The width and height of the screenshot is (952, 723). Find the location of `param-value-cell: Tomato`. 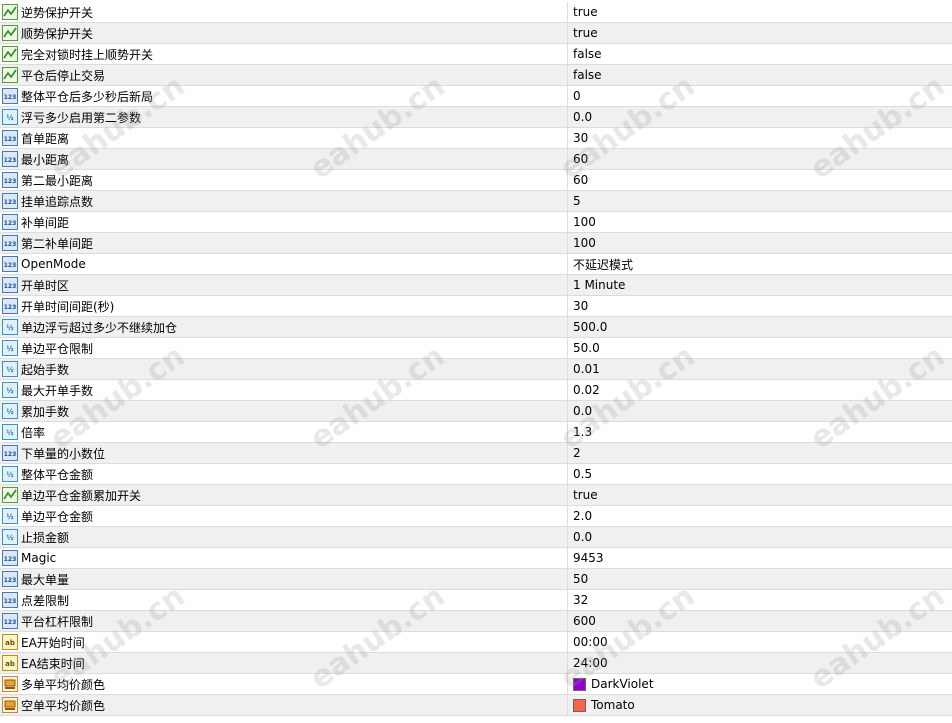

param-value-cell: Tomato is located at coordinates (760, 705).